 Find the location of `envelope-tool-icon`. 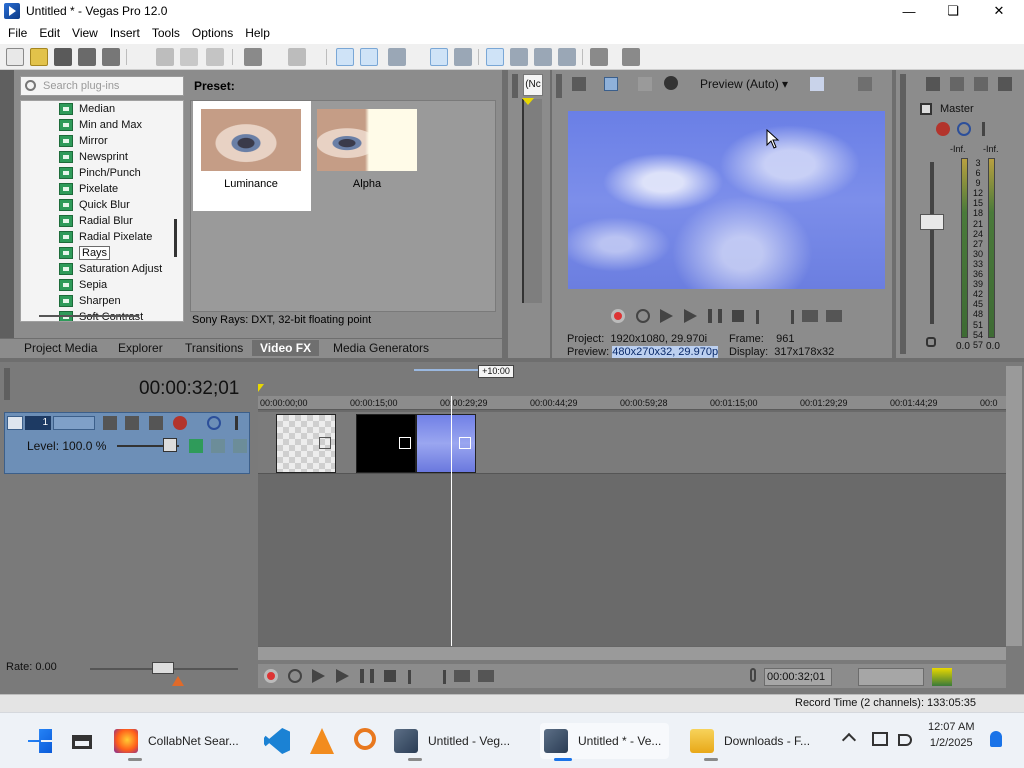

envelope-tool-icon is located at coordinates (519, 57).